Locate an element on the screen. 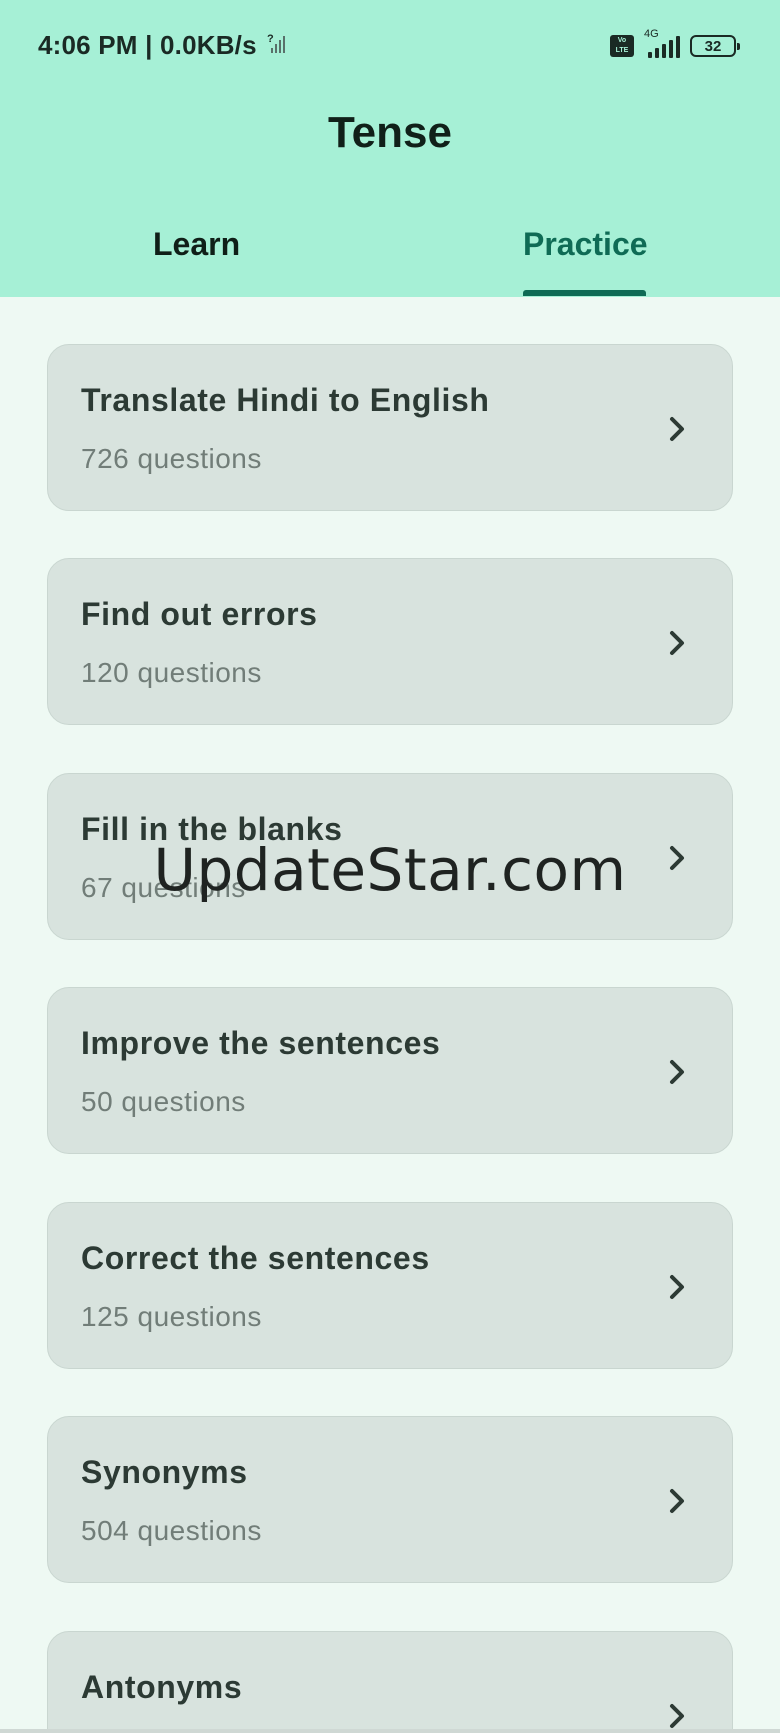 The image size is (780, 1733). card-question-count: 125 questions is located at coordinates (171, 1316).